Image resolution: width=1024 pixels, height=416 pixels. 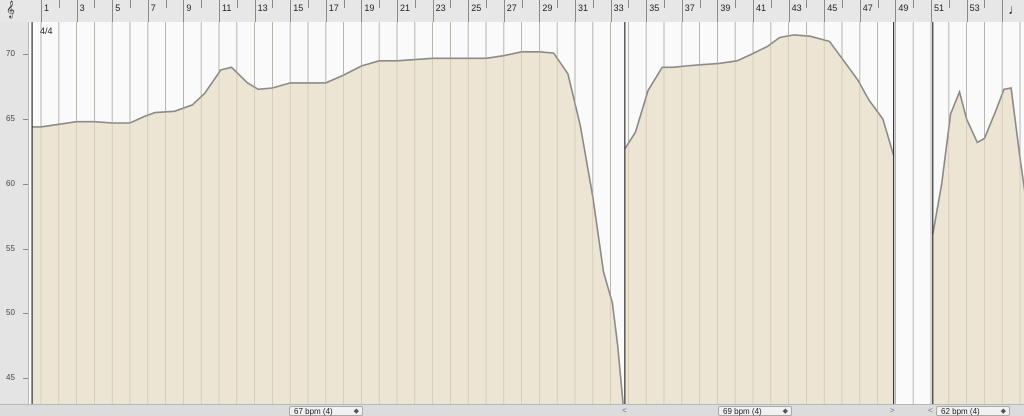 What do you see at coordinates (10, 9) in the screenshot?
I see `treble-clef-icon: 𝄞` at bounding box center [10, 9].